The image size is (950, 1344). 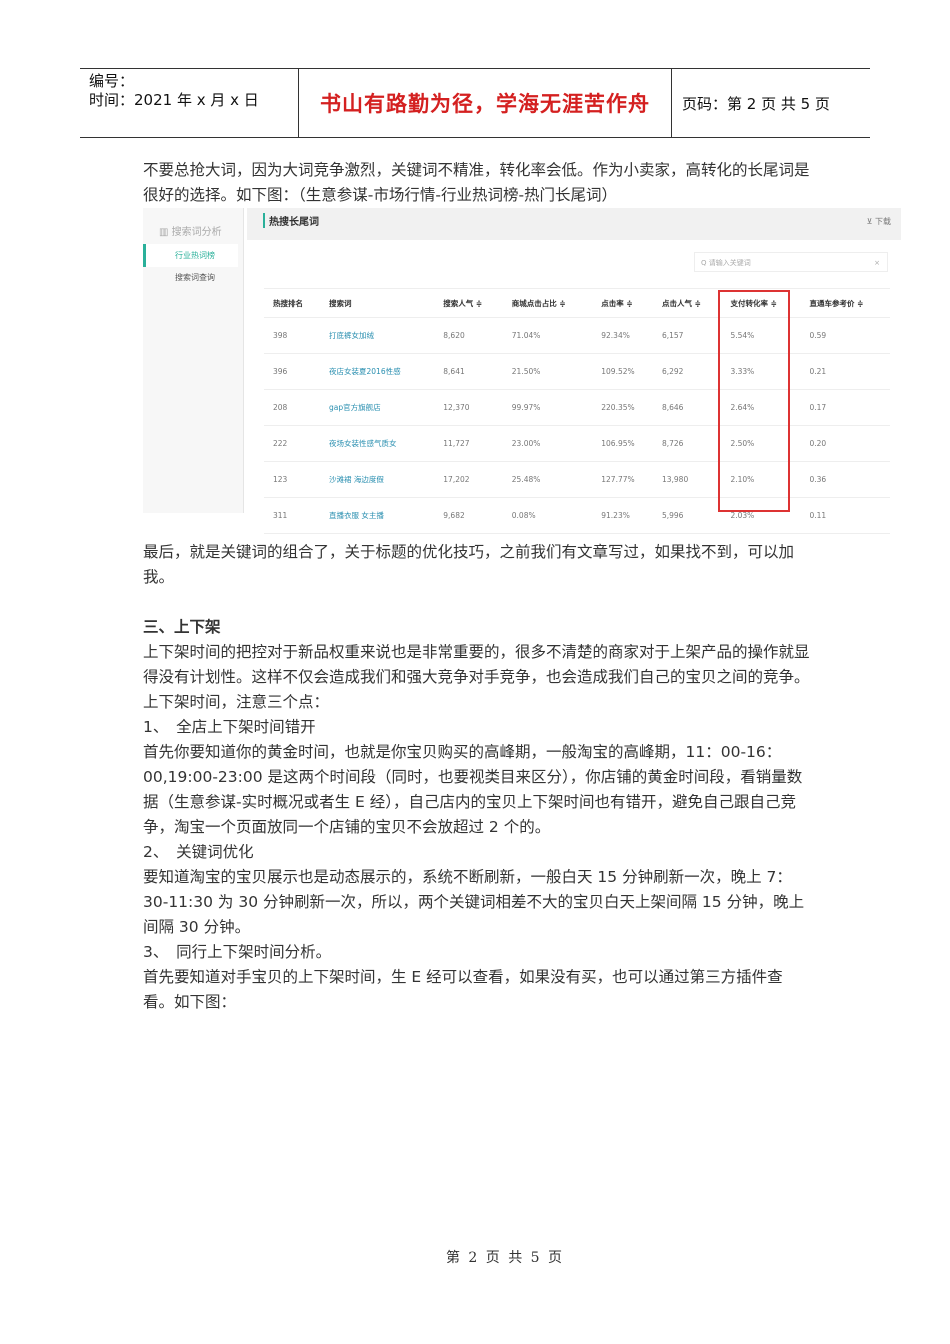 I want to click on table-cell: 208, so click(x=292, y=407).